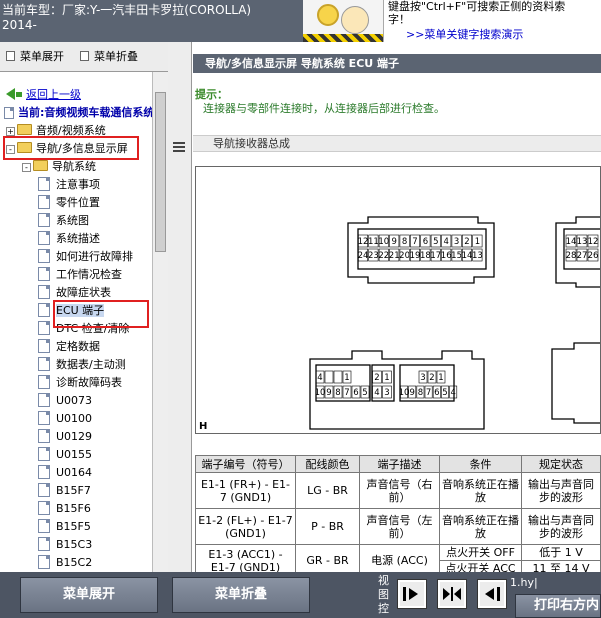  Describe the element at coordinates (435, 256) in the screenshot. I see `connector-pin-label: 17` at that location.